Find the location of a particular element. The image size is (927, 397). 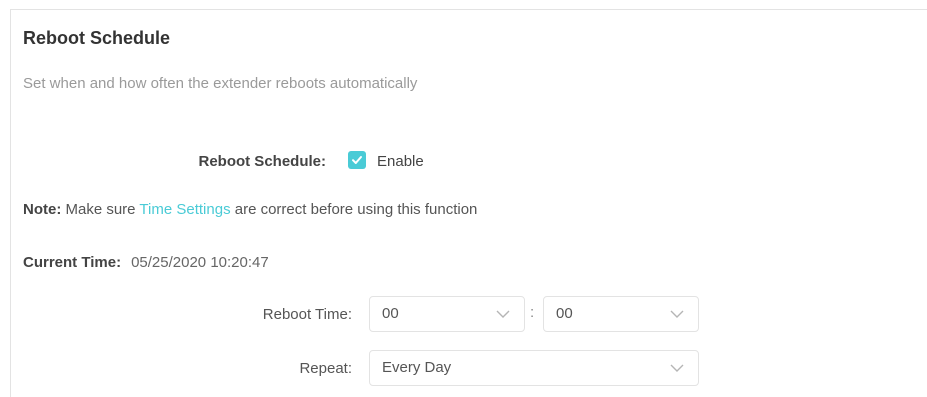

note-text-after: are correct before using this function is located at coordinates (354, 209).